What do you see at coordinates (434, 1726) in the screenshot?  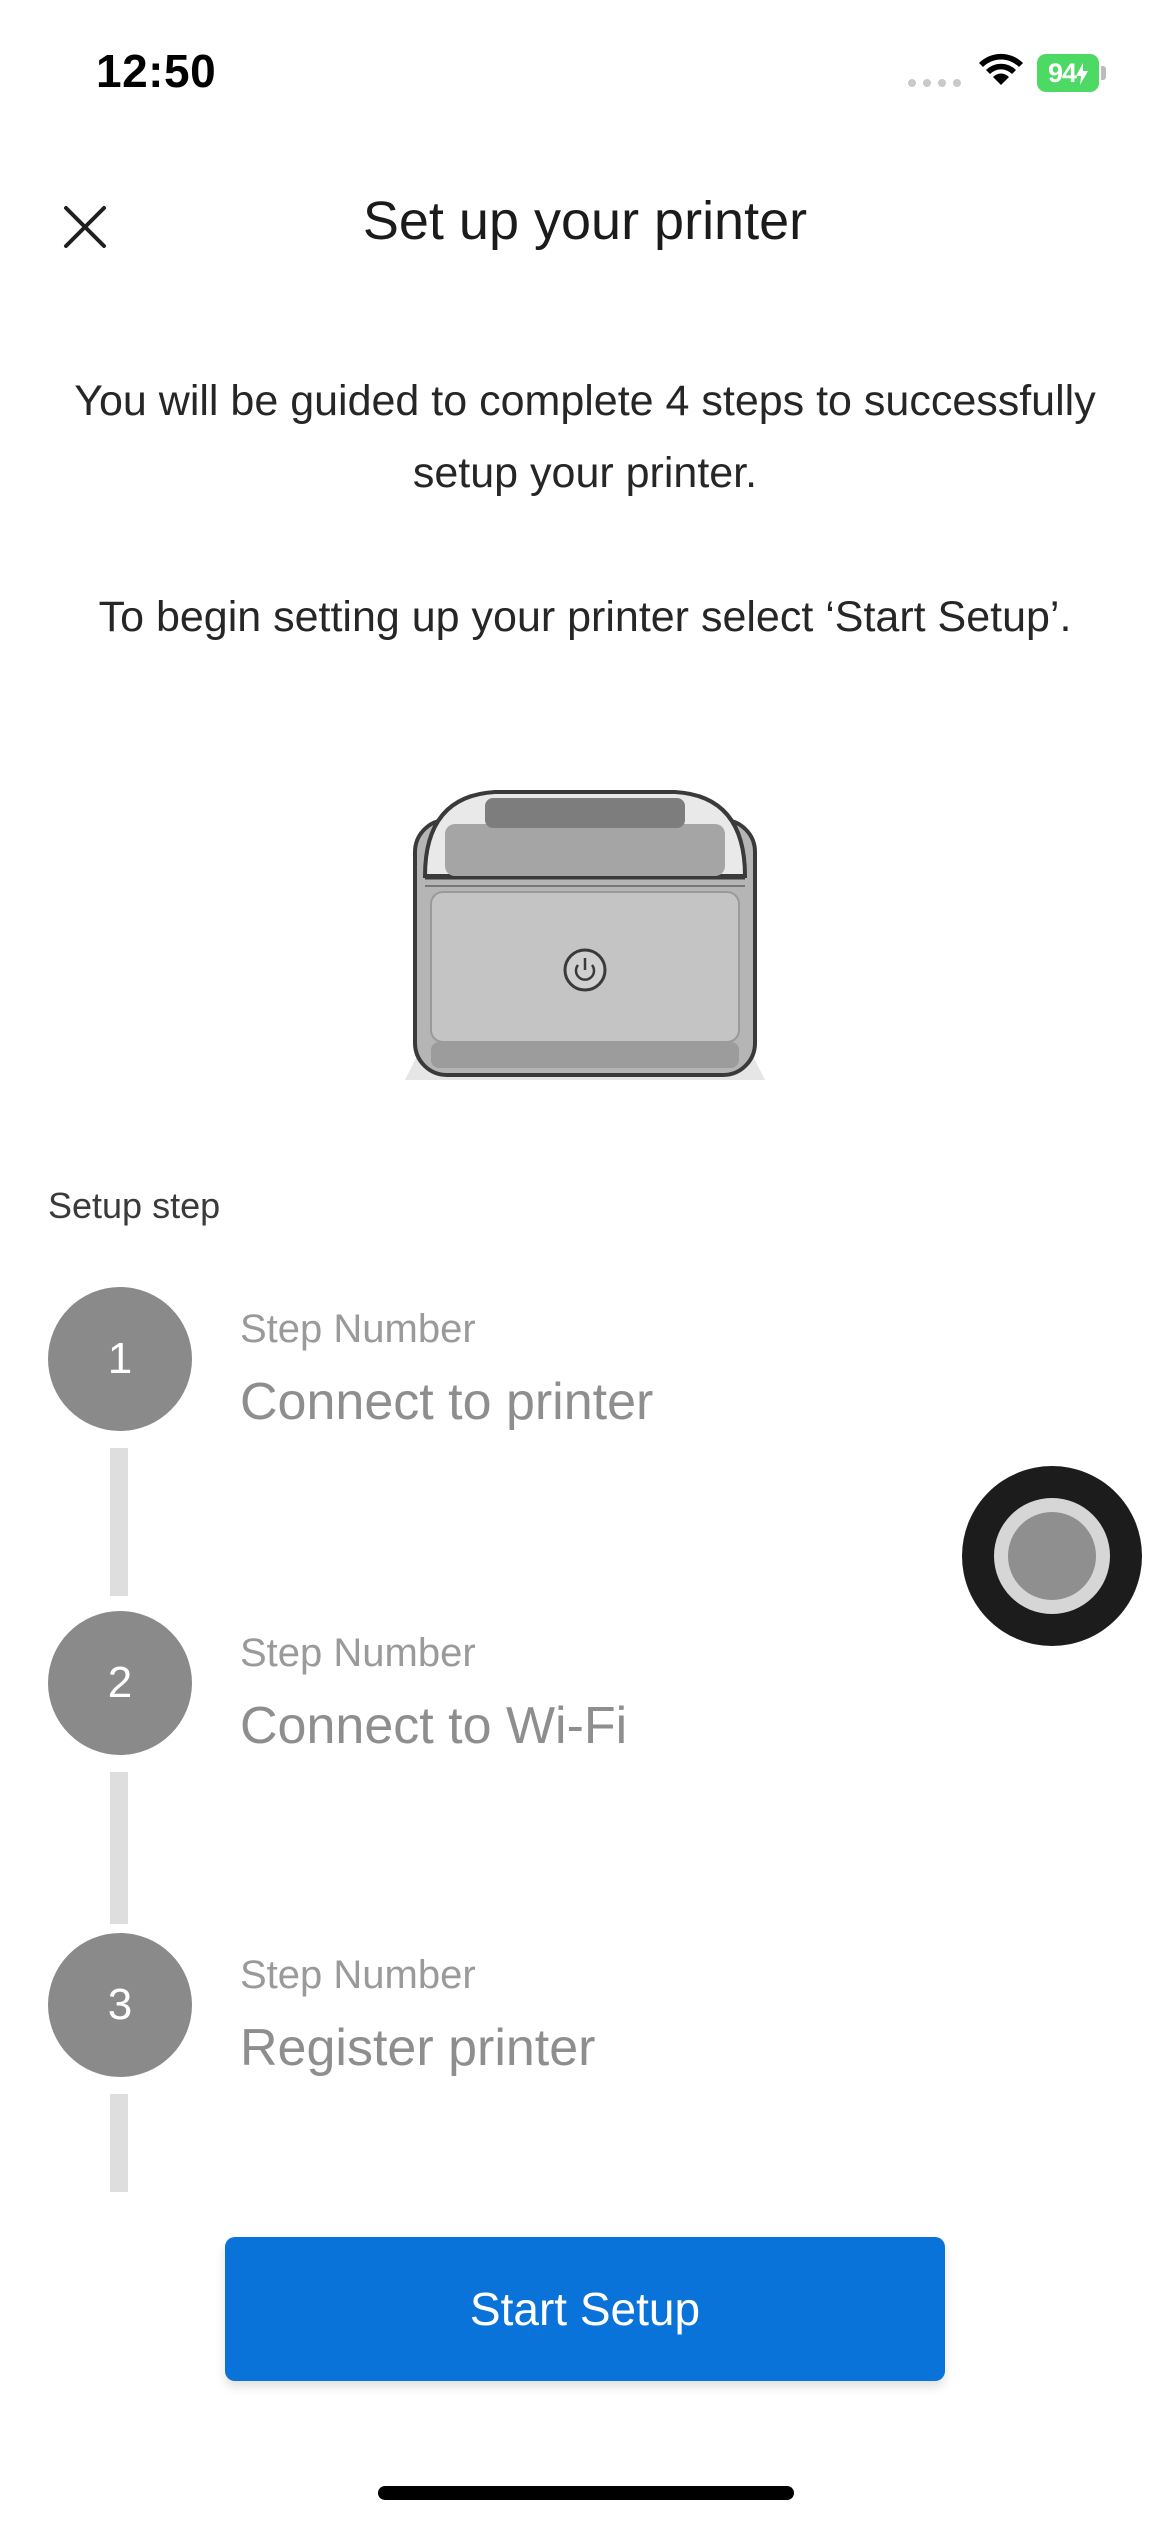 I see `step-2-title: Connect to Wi-Fi` at bounding box center [434, 1726].